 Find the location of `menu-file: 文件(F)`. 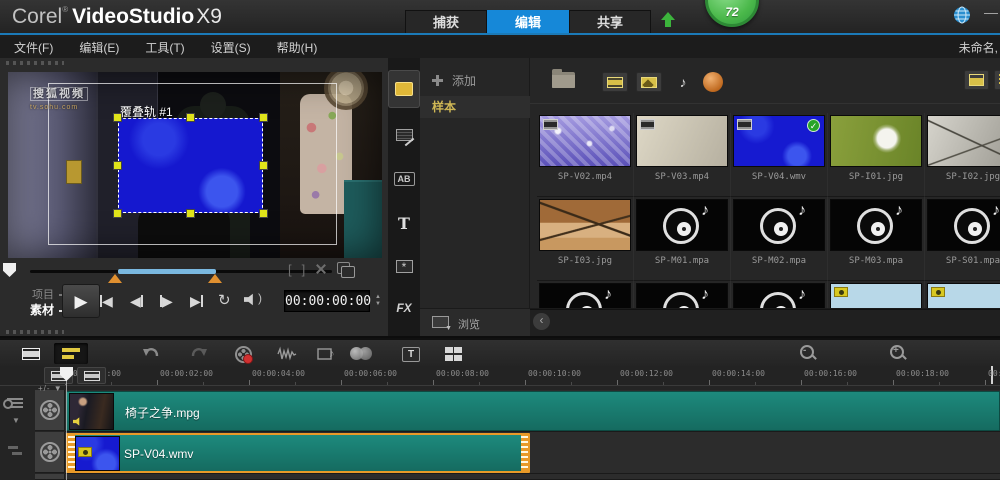

menu-file: 文件(F) is located at coordinates (33, 47).